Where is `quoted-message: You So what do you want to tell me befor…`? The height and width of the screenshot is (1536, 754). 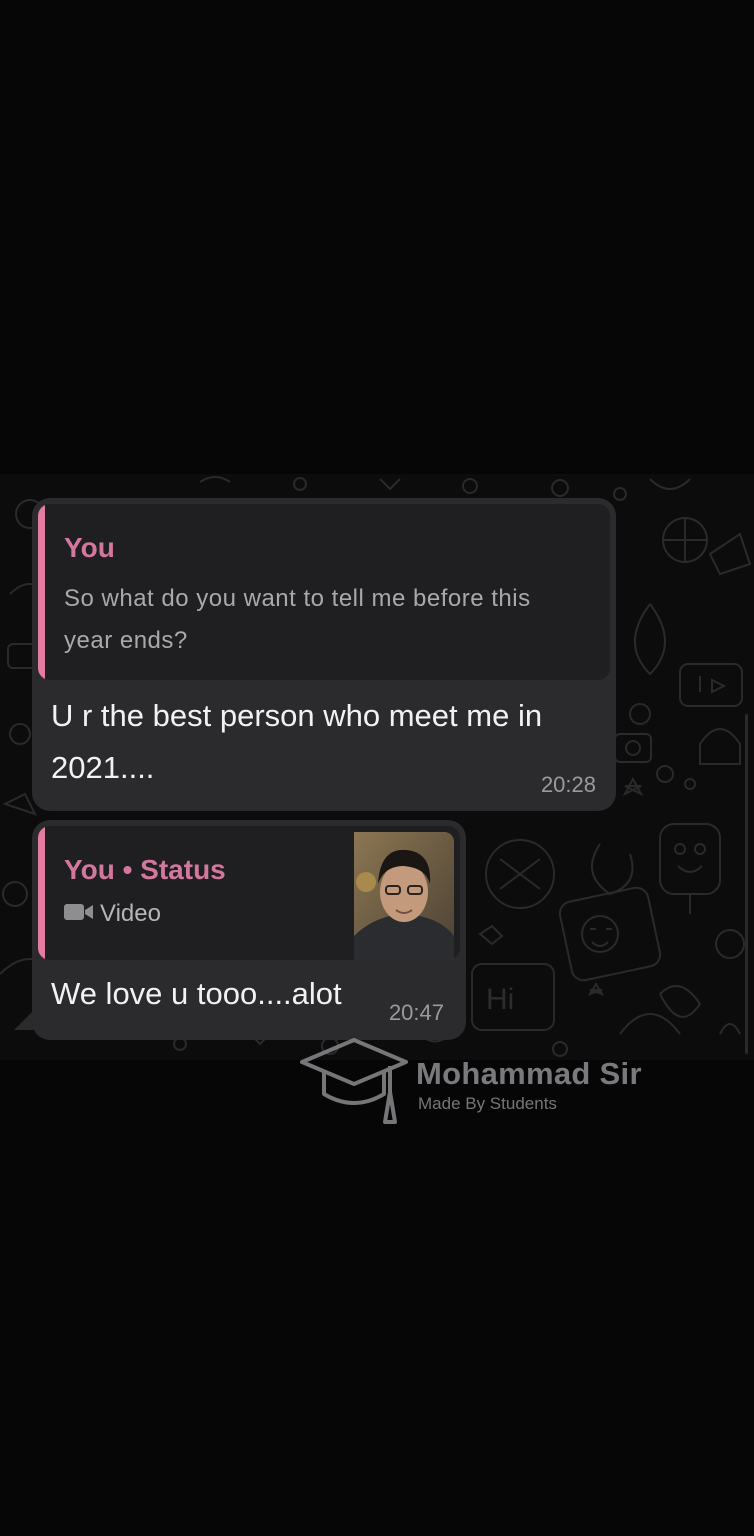 quoted-message: You So what do you want to tell me befor… is located at coordinates (324, 592).